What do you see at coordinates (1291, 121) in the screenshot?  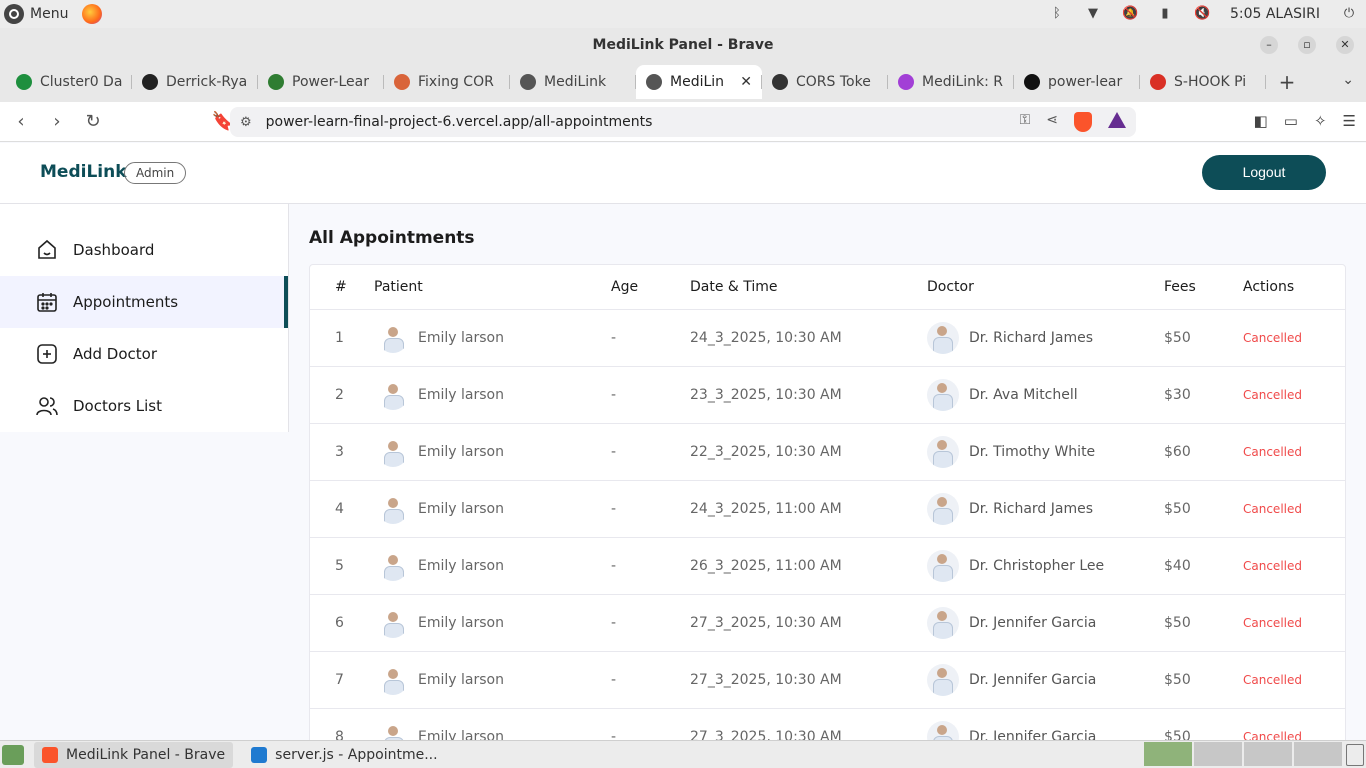 I see `wallet-icon: ▭` at bounding box center [1291, 121].